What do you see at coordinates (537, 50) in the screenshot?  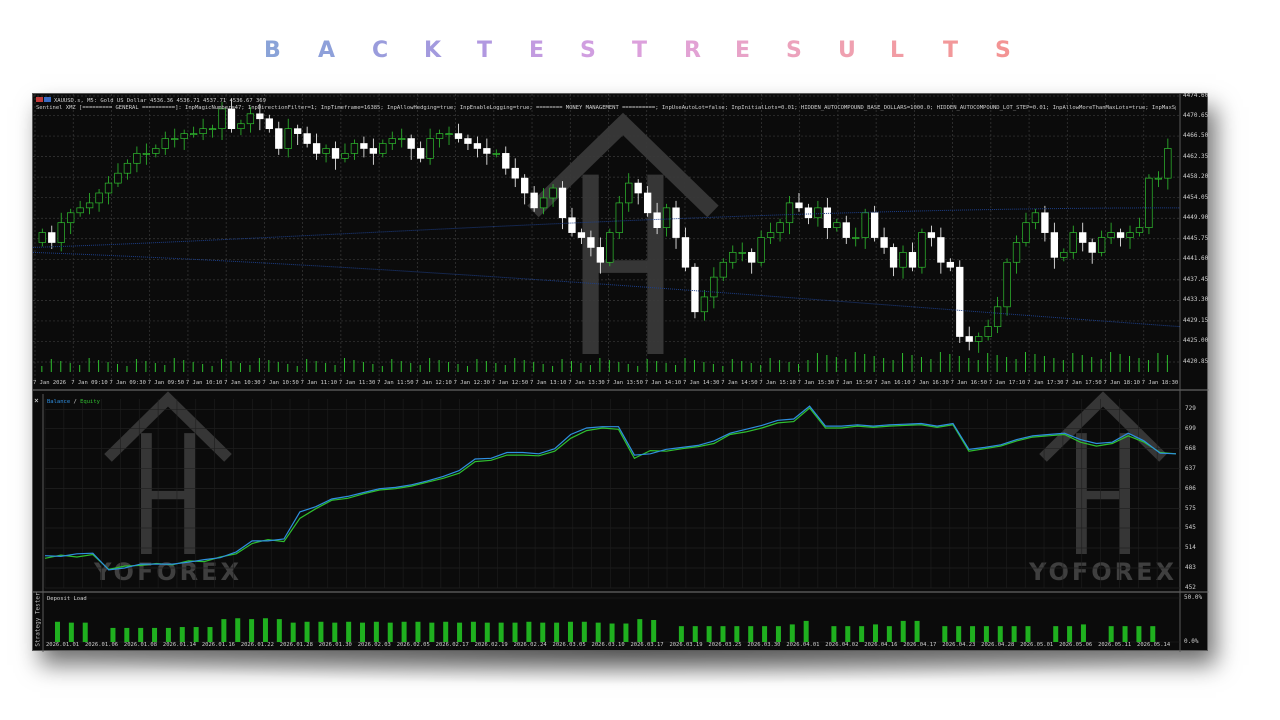 I see `title-letter: E` at bounding box center [537, 50].